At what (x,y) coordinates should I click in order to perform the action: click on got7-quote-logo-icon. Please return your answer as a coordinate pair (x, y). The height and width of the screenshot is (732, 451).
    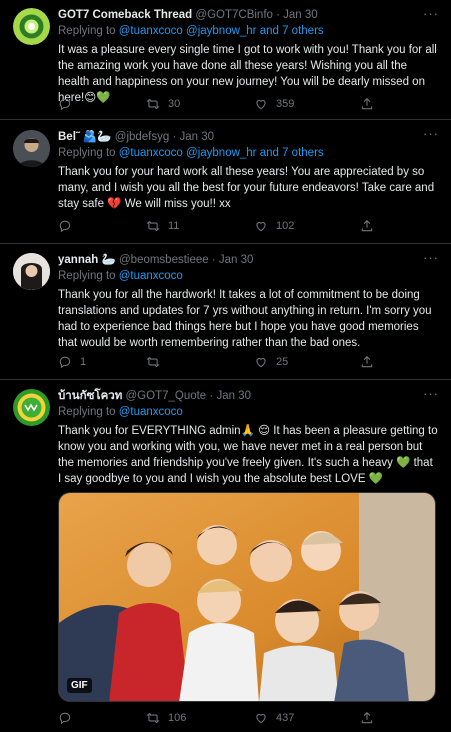
    Looking at the image, I should click on (31, 407).